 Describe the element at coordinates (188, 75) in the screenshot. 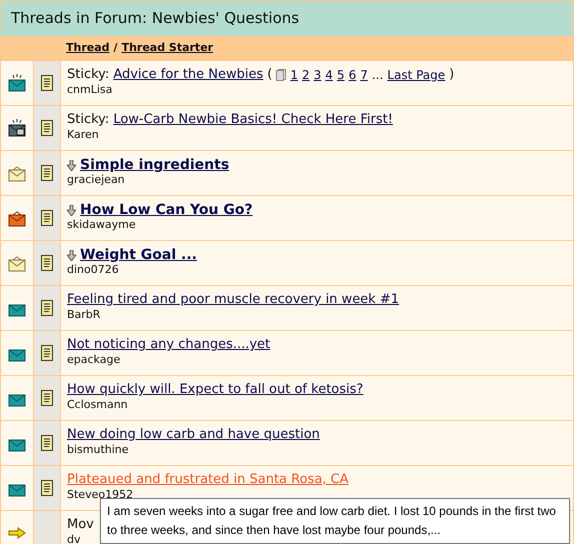

I see `thread-title-link: Advice for the Newbies` at that location.